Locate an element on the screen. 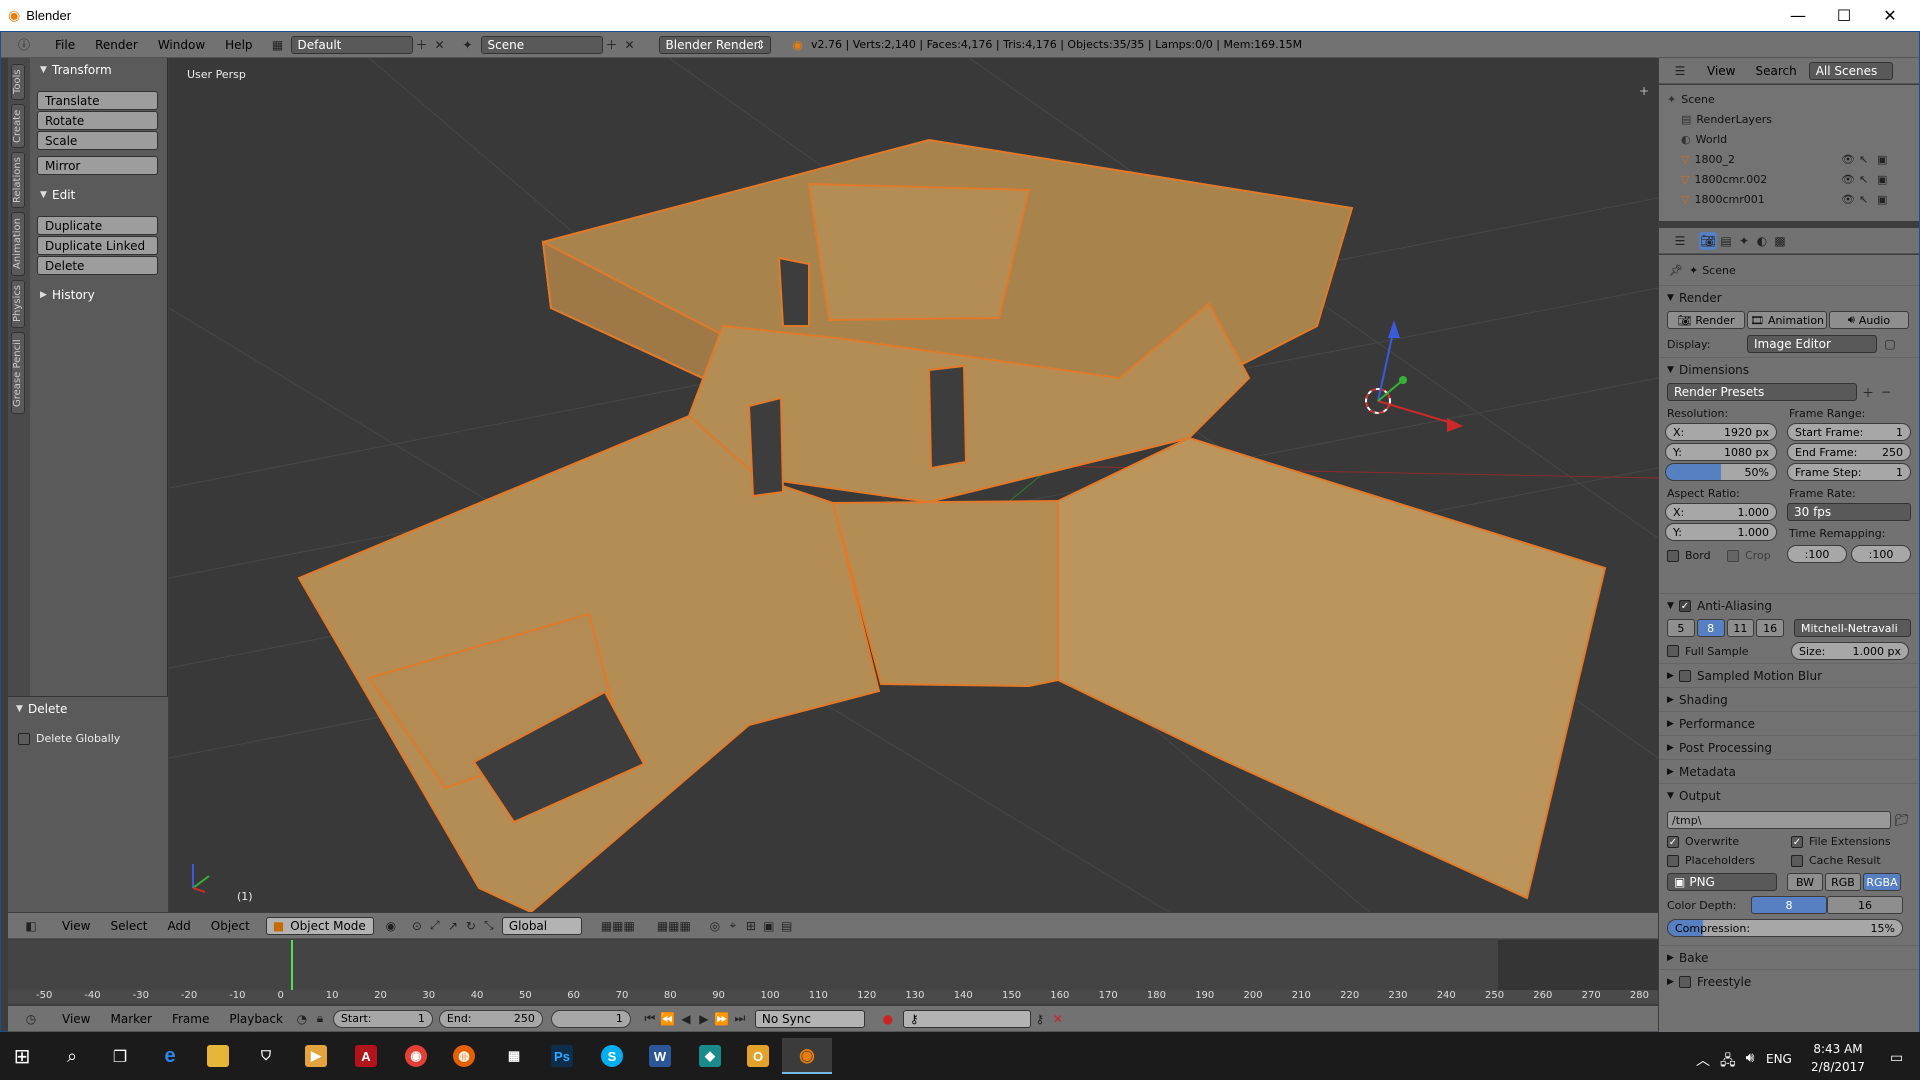  frame-rate-dropdown: 30 fps is located at coordinates (1849, 512).